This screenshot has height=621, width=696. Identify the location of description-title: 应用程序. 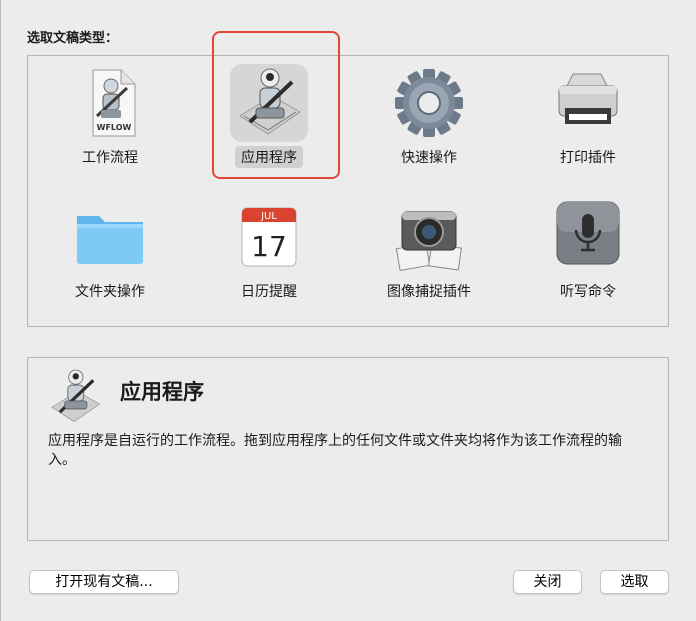
(162, 392).